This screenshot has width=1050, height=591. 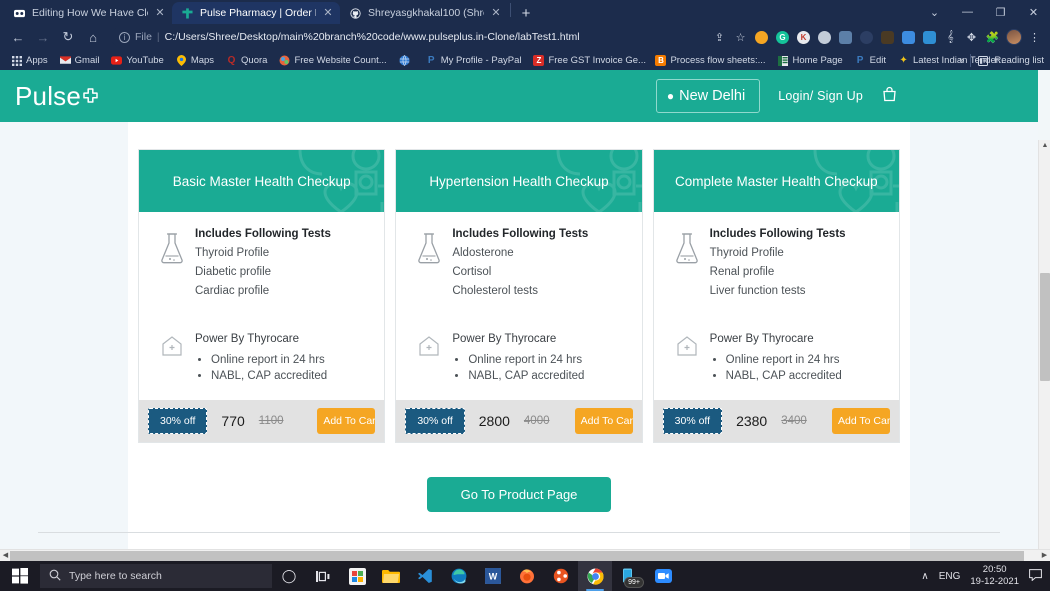 I want to click on task-view-icon, so click(x=323, y=576).